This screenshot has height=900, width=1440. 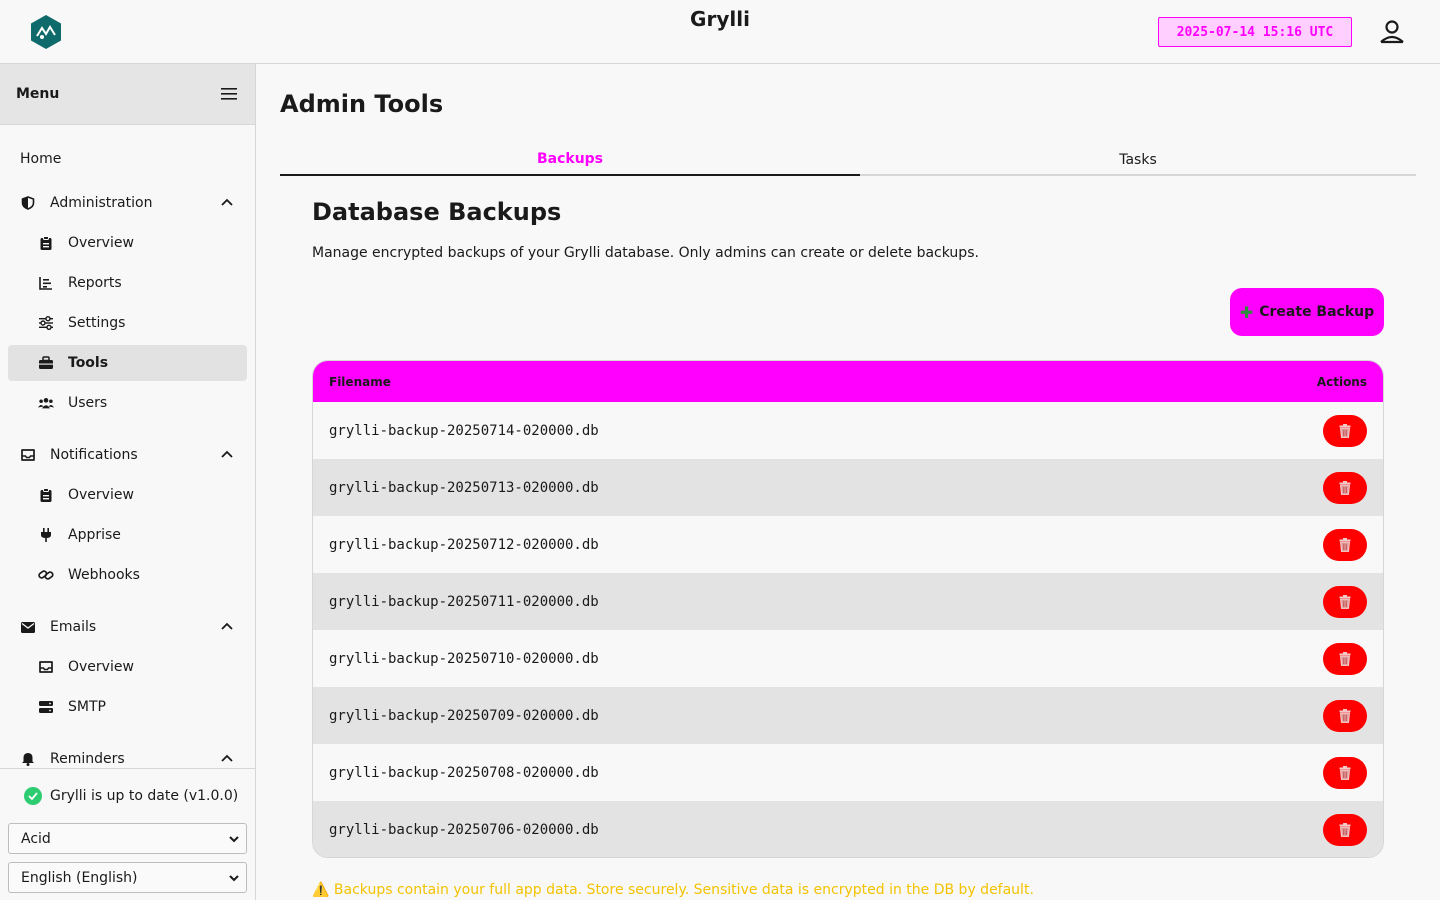 I want to click on sidebar-item-label: Home, so click(x=41, y=159).